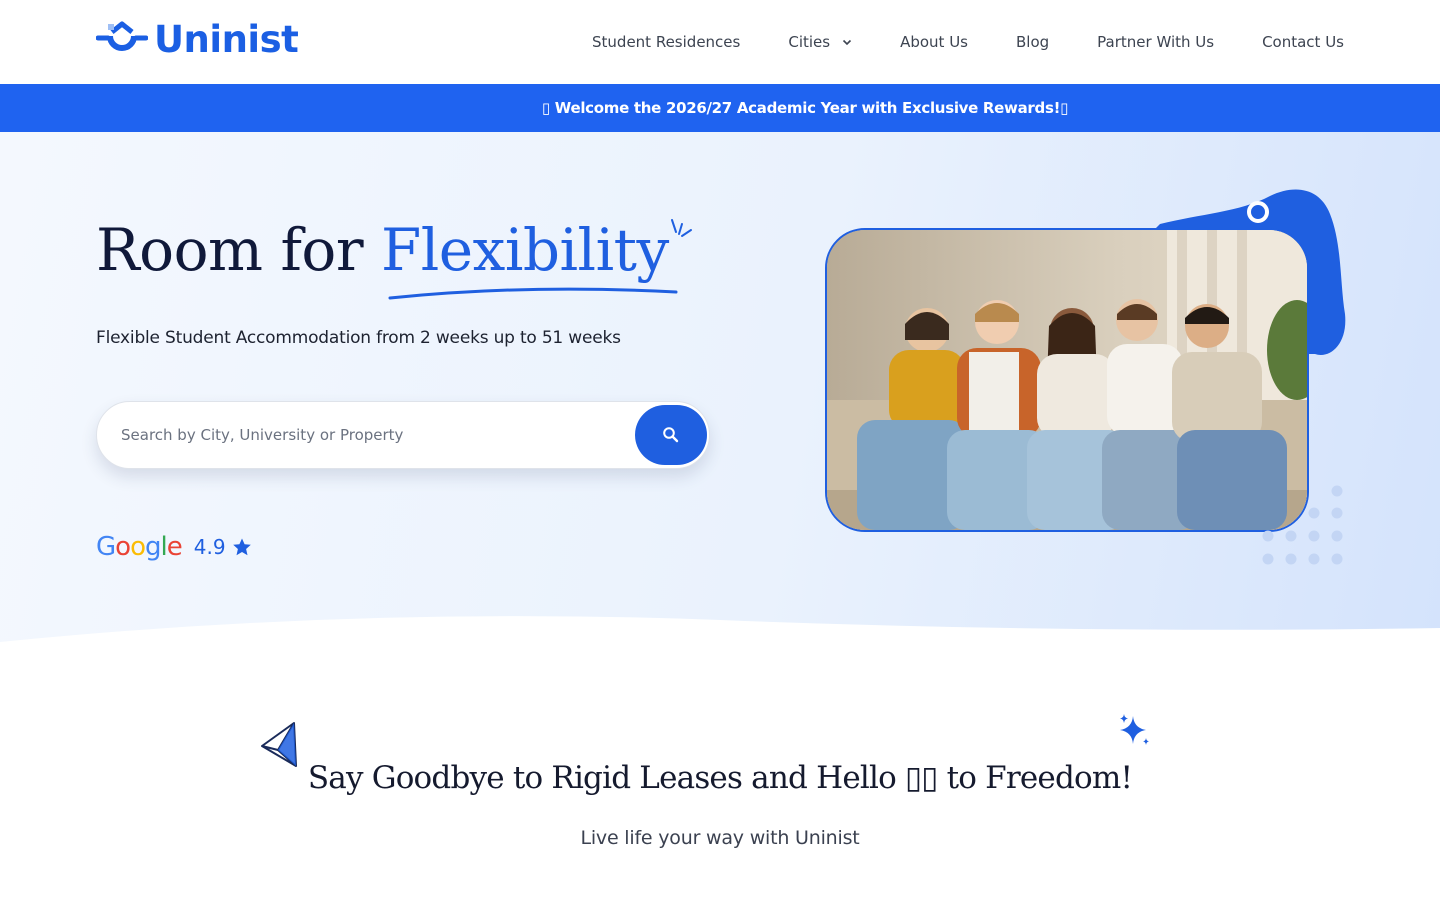  I want to click on nav-partner-with-us: Partner With Us, so click(1155, 42).